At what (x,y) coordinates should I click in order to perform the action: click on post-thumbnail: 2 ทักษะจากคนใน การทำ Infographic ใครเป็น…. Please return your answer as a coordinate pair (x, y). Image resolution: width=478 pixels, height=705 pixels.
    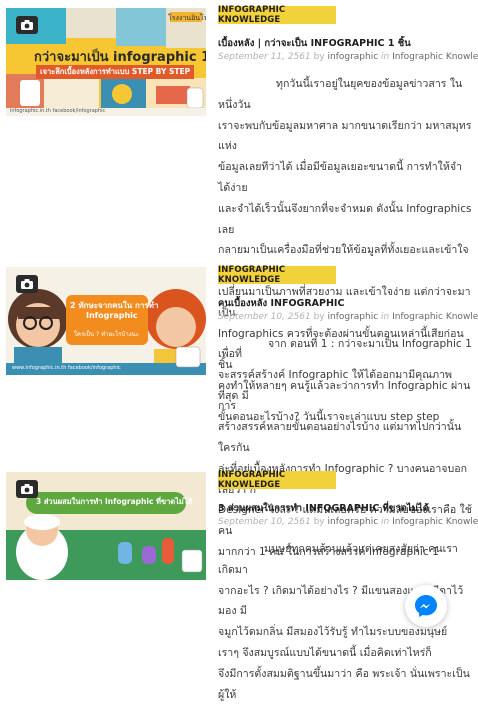
    Looking at the image, I should click on (106, 321).